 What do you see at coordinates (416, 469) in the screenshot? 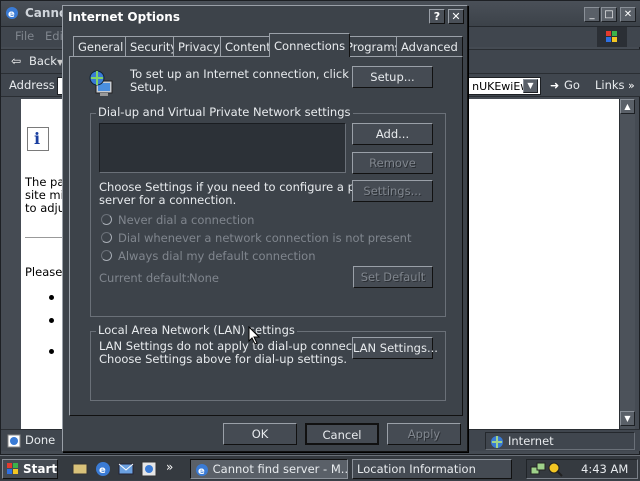
I see `taskbar-item-label: Location Information` at bounding box center [416, 469].